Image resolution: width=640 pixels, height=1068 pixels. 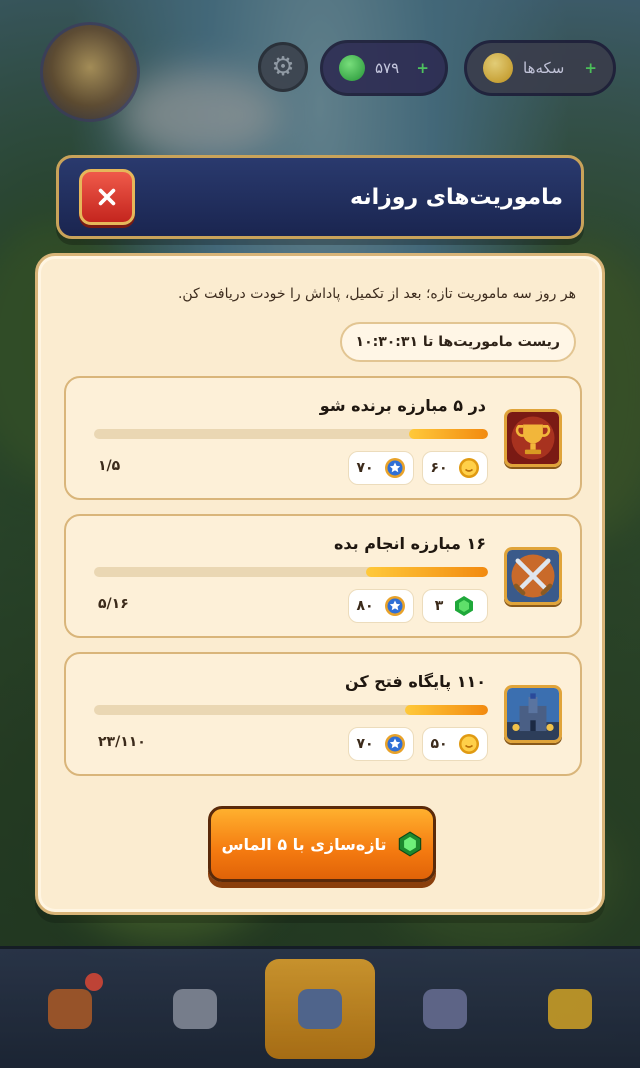 What do you see at coordinates (439, 744) in the screenshot?
I see `reward-value: ۵۰` at bounding box center [439, 744].